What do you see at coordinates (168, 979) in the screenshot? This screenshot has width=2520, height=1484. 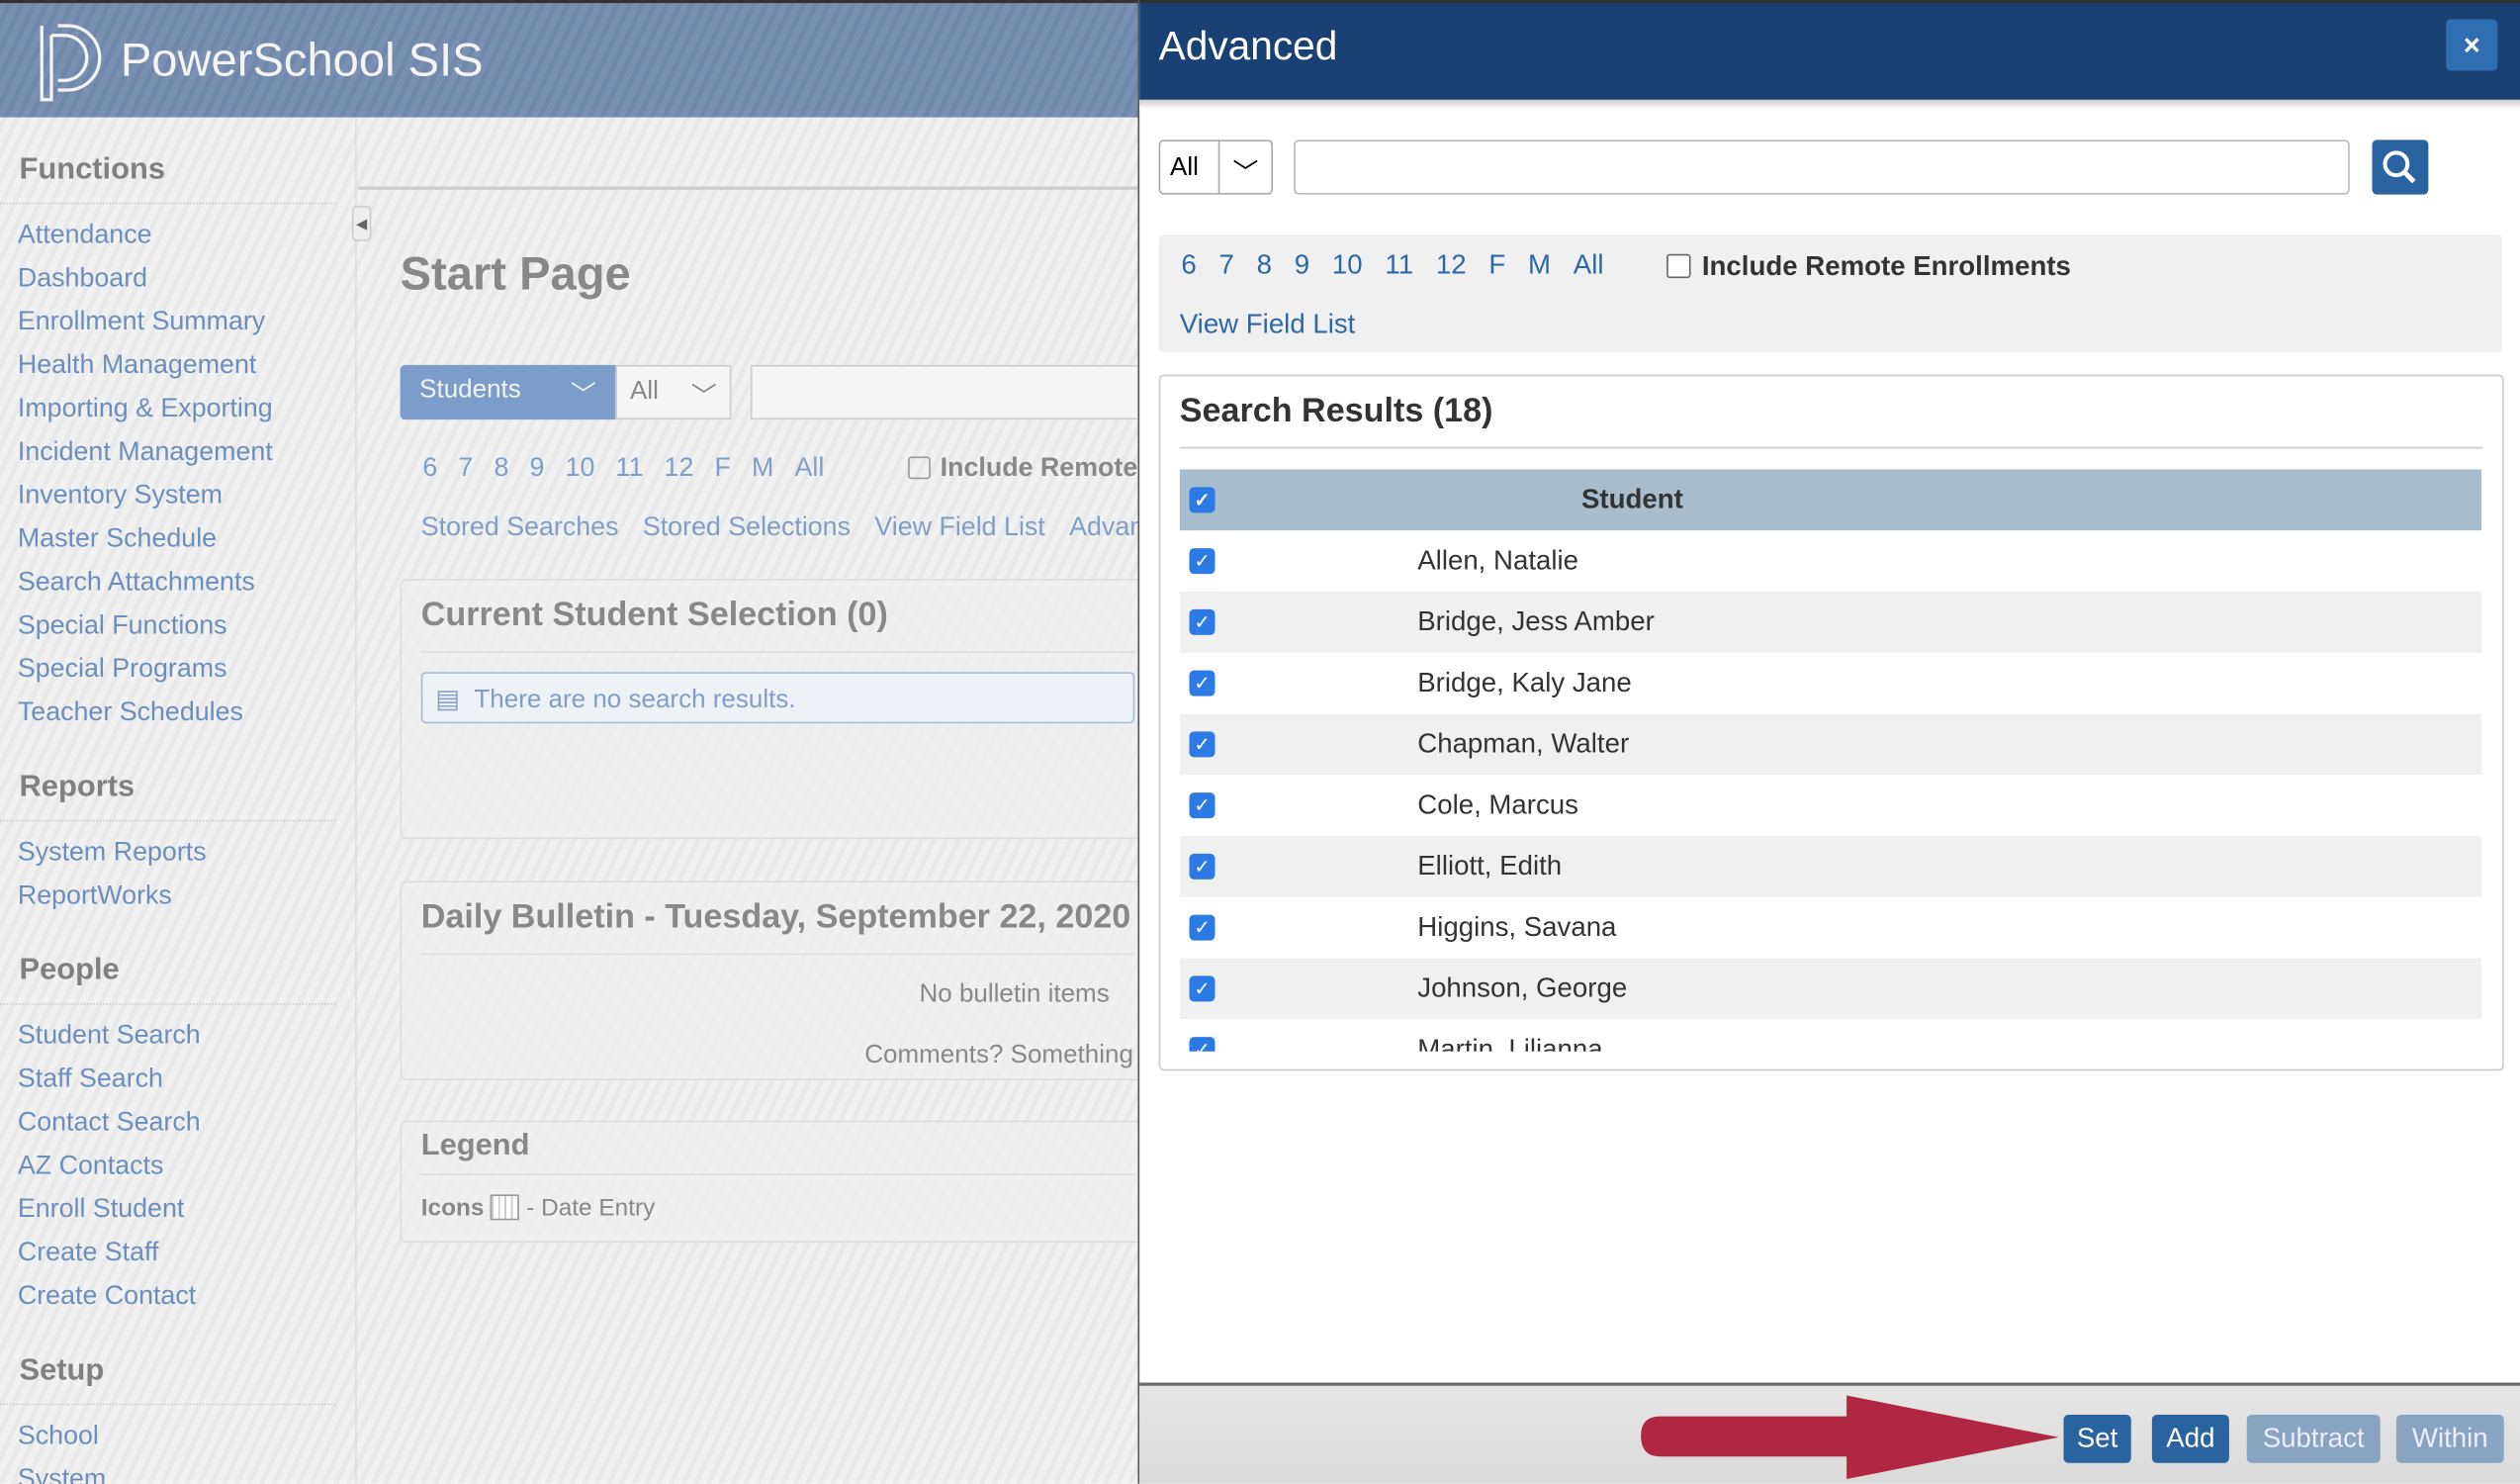 I see `sidebar-heading: People` at bounding box center [168, 979].